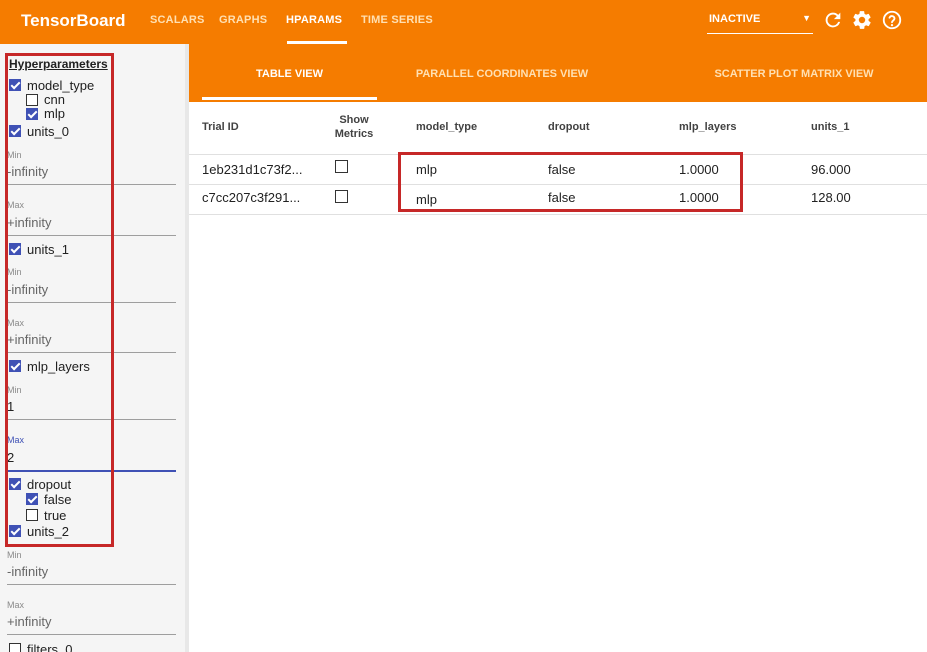 This screenshot has height=652, width=927. Describe the element at coordinates (58, 366) in the screenshot. I see `mlp-layers-label: mlp_layers` at that location.